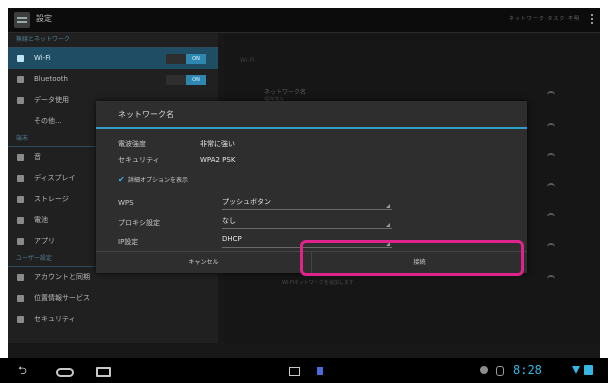  I want to click on wps-row: WPS プッシュボタン, so click(255, 204).